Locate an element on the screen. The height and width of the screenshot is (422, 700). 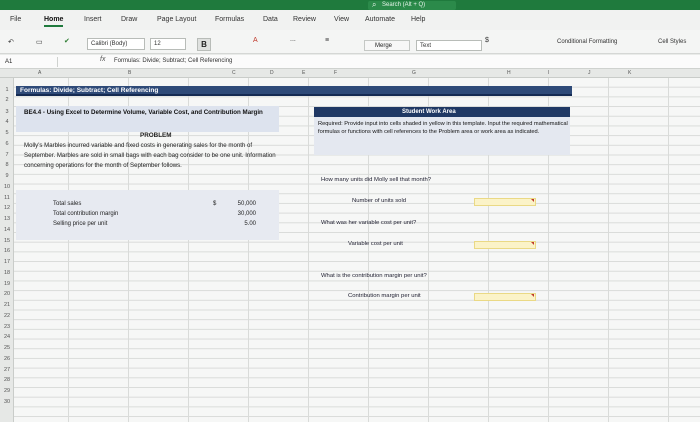
row-header: 9 is located at coordinates (7, 176).